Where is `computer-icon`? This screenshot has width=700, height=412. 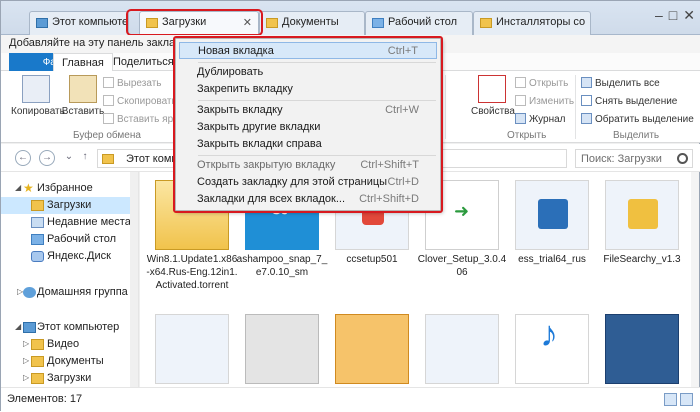
computer-icon is located at coordinates (29, 327).